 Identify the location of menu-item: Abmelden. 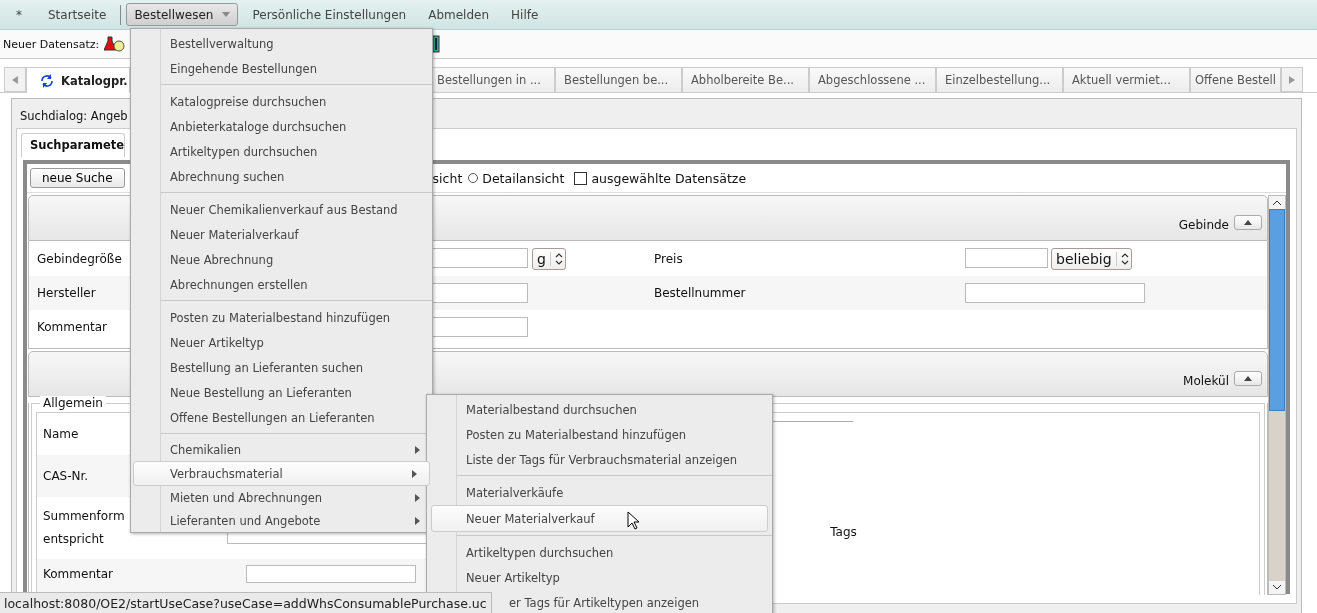
(459, 14).